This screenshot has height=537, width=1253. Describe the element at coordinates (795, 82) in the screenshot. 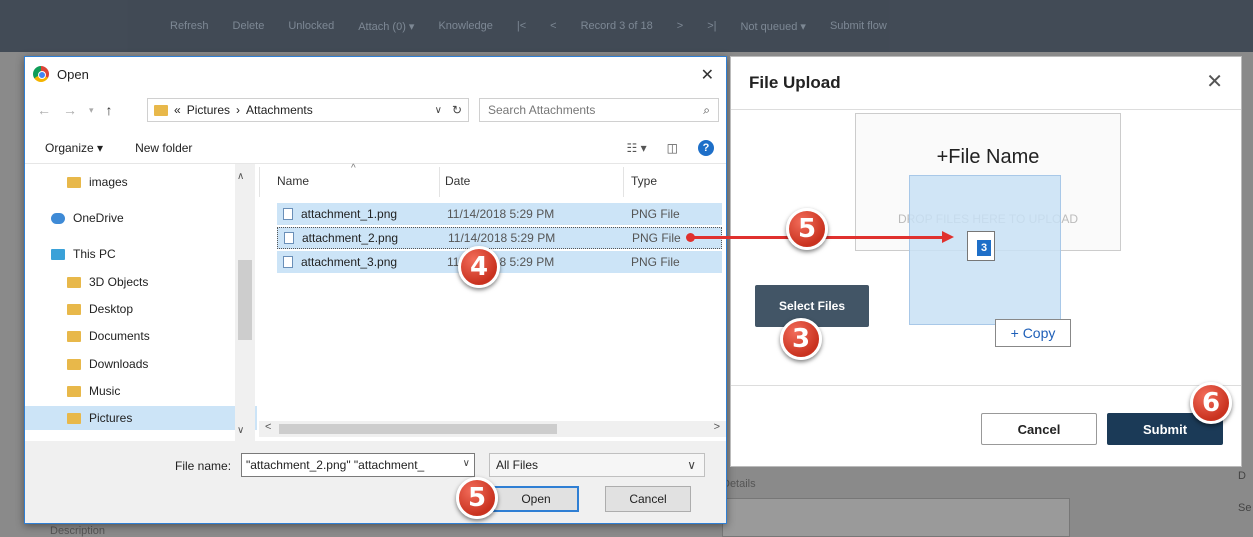

I see `modal-title: File Upload` at that location.